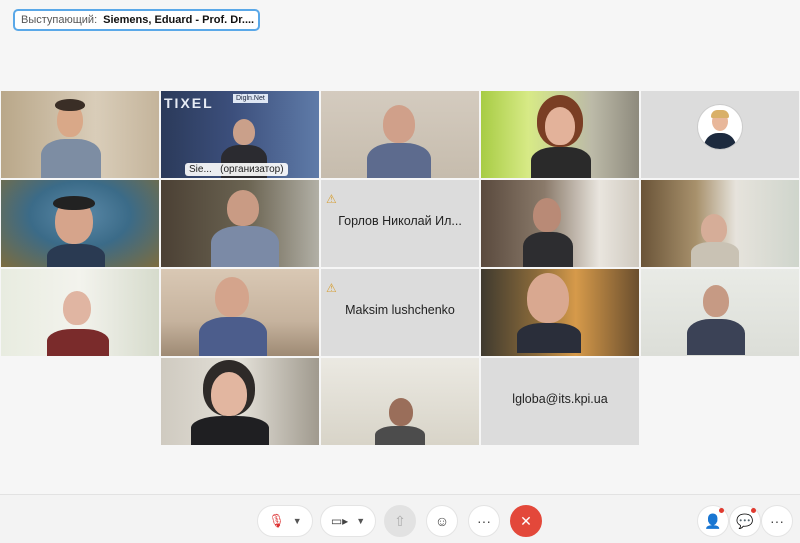 This screenshot has height=543, width=800. Describe the element at coordinates (189, 103) in the screenshot. I see `tixel-logo: TIXEL` at that location.